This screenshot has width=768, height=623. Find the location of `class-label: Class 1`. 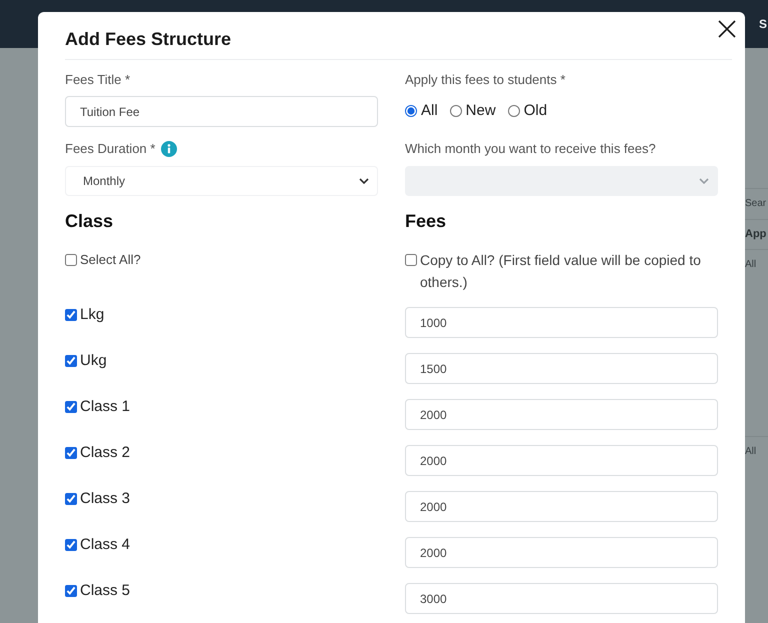

class-label: Class 1 is located at coordinates (105, 407).